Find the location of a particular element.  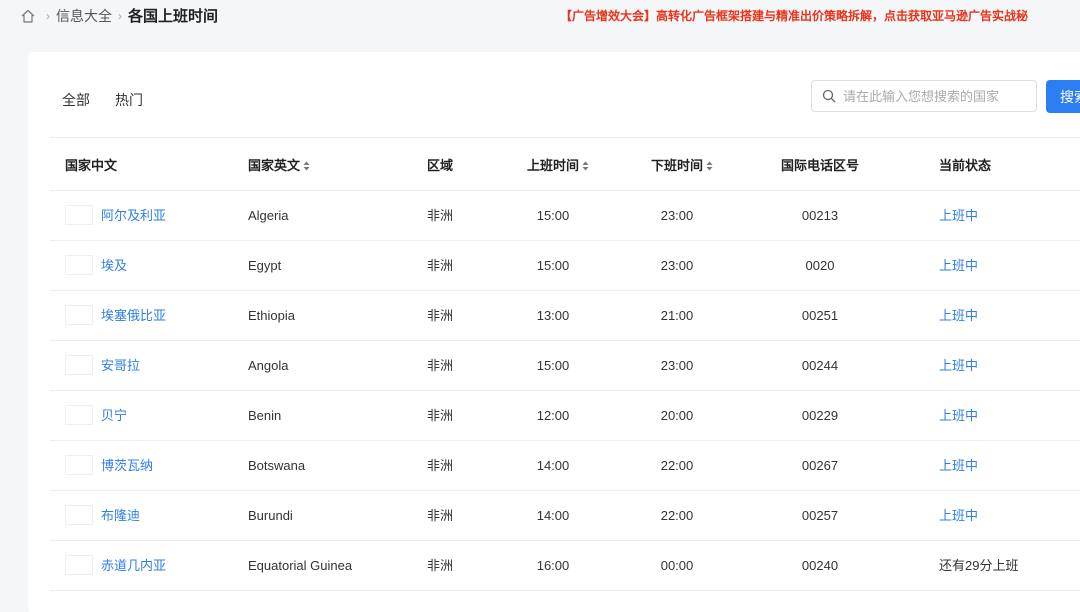

country-cn-link: 贝宁 is located at coordinates (114, 415).